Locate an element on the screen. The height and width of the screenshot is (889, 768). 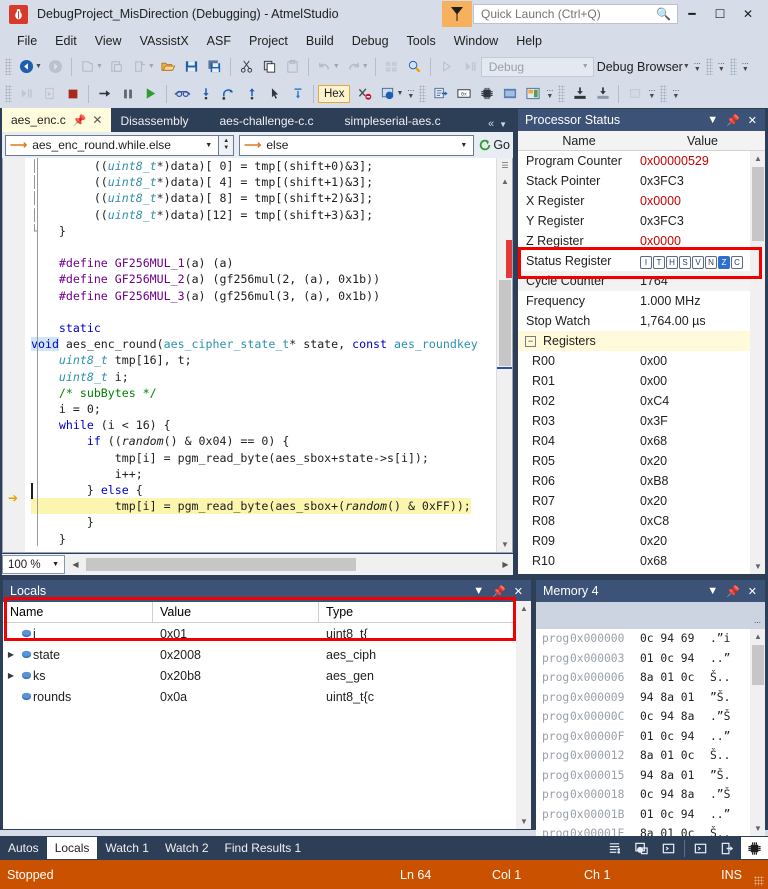
memory-toolbar-overflow: ⋯ is located at coordinates (759, 624).